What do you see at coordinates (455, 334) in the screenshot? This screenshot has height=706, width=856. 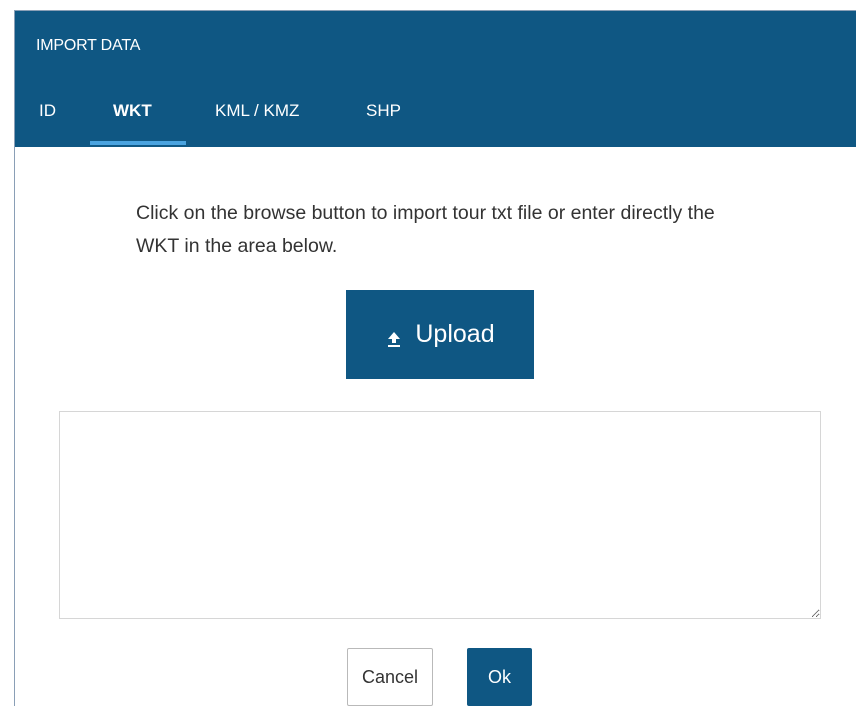 I see `upload-button-label: Upload` at bounding box center [455, 334].